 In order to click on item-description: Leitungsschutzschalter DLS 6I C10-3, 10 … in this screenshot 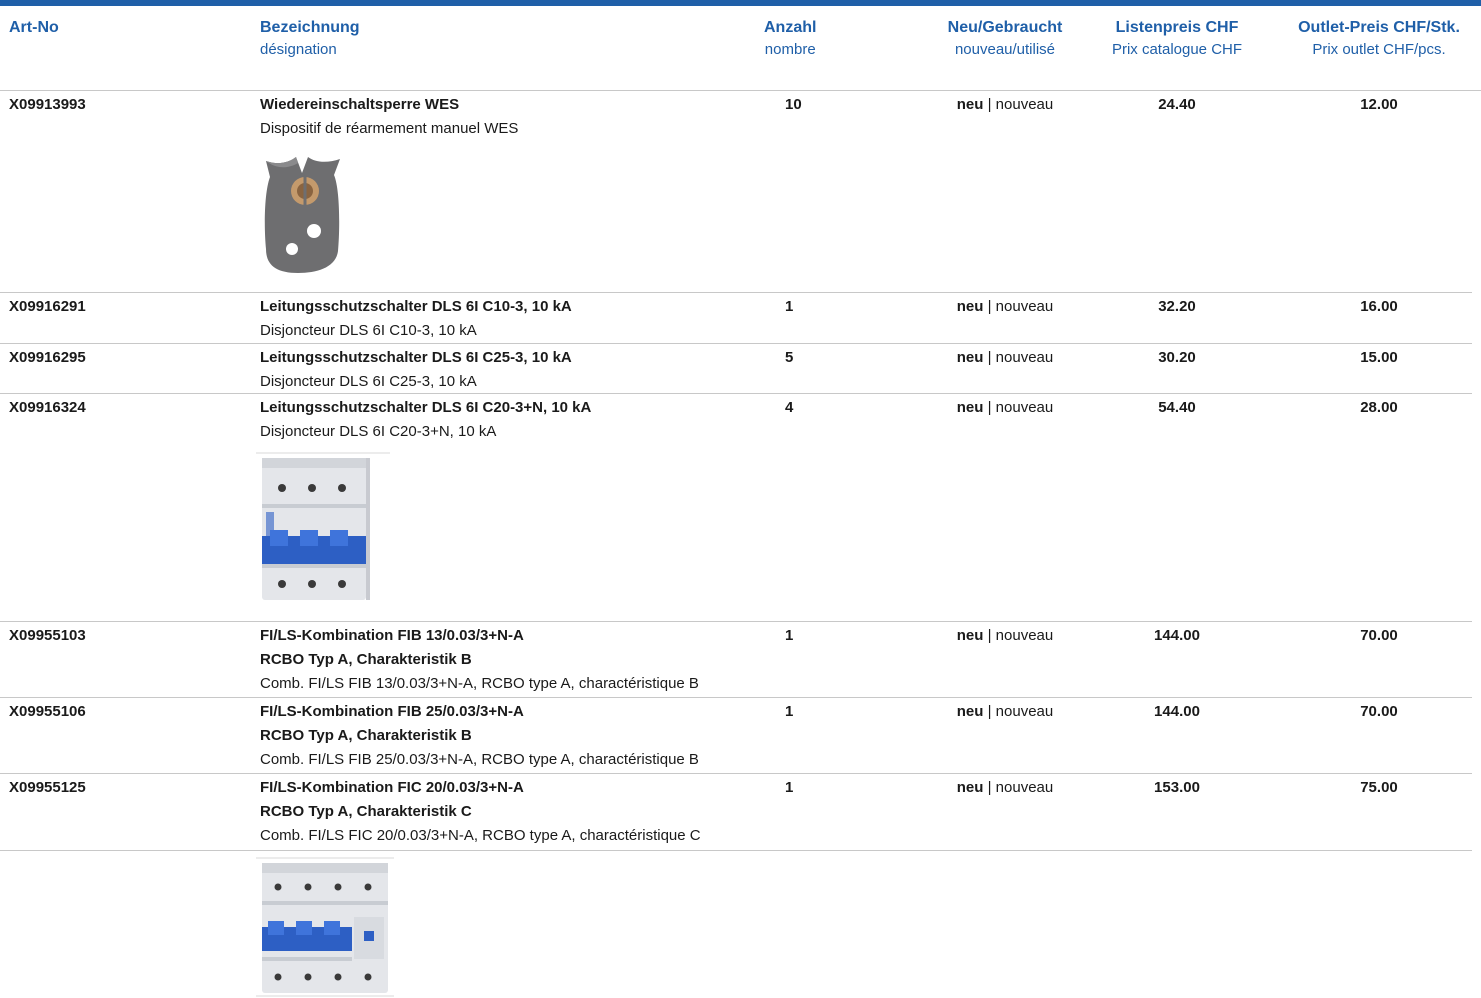, I will do `click(416, 319)`.